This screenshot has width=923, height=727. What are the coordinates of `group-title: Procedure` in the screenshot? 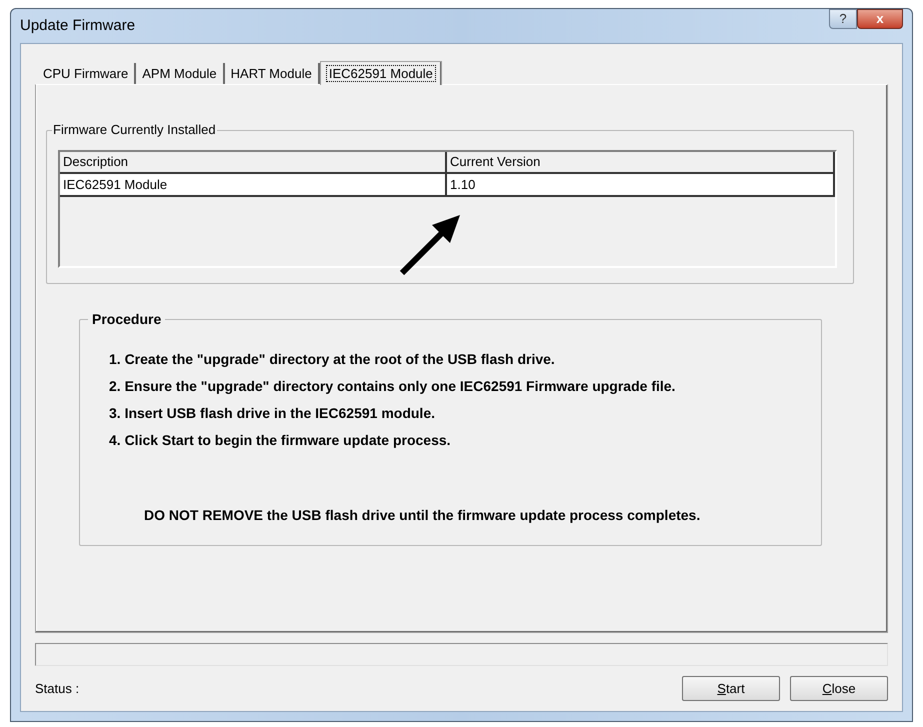 It's located at (127, 319).